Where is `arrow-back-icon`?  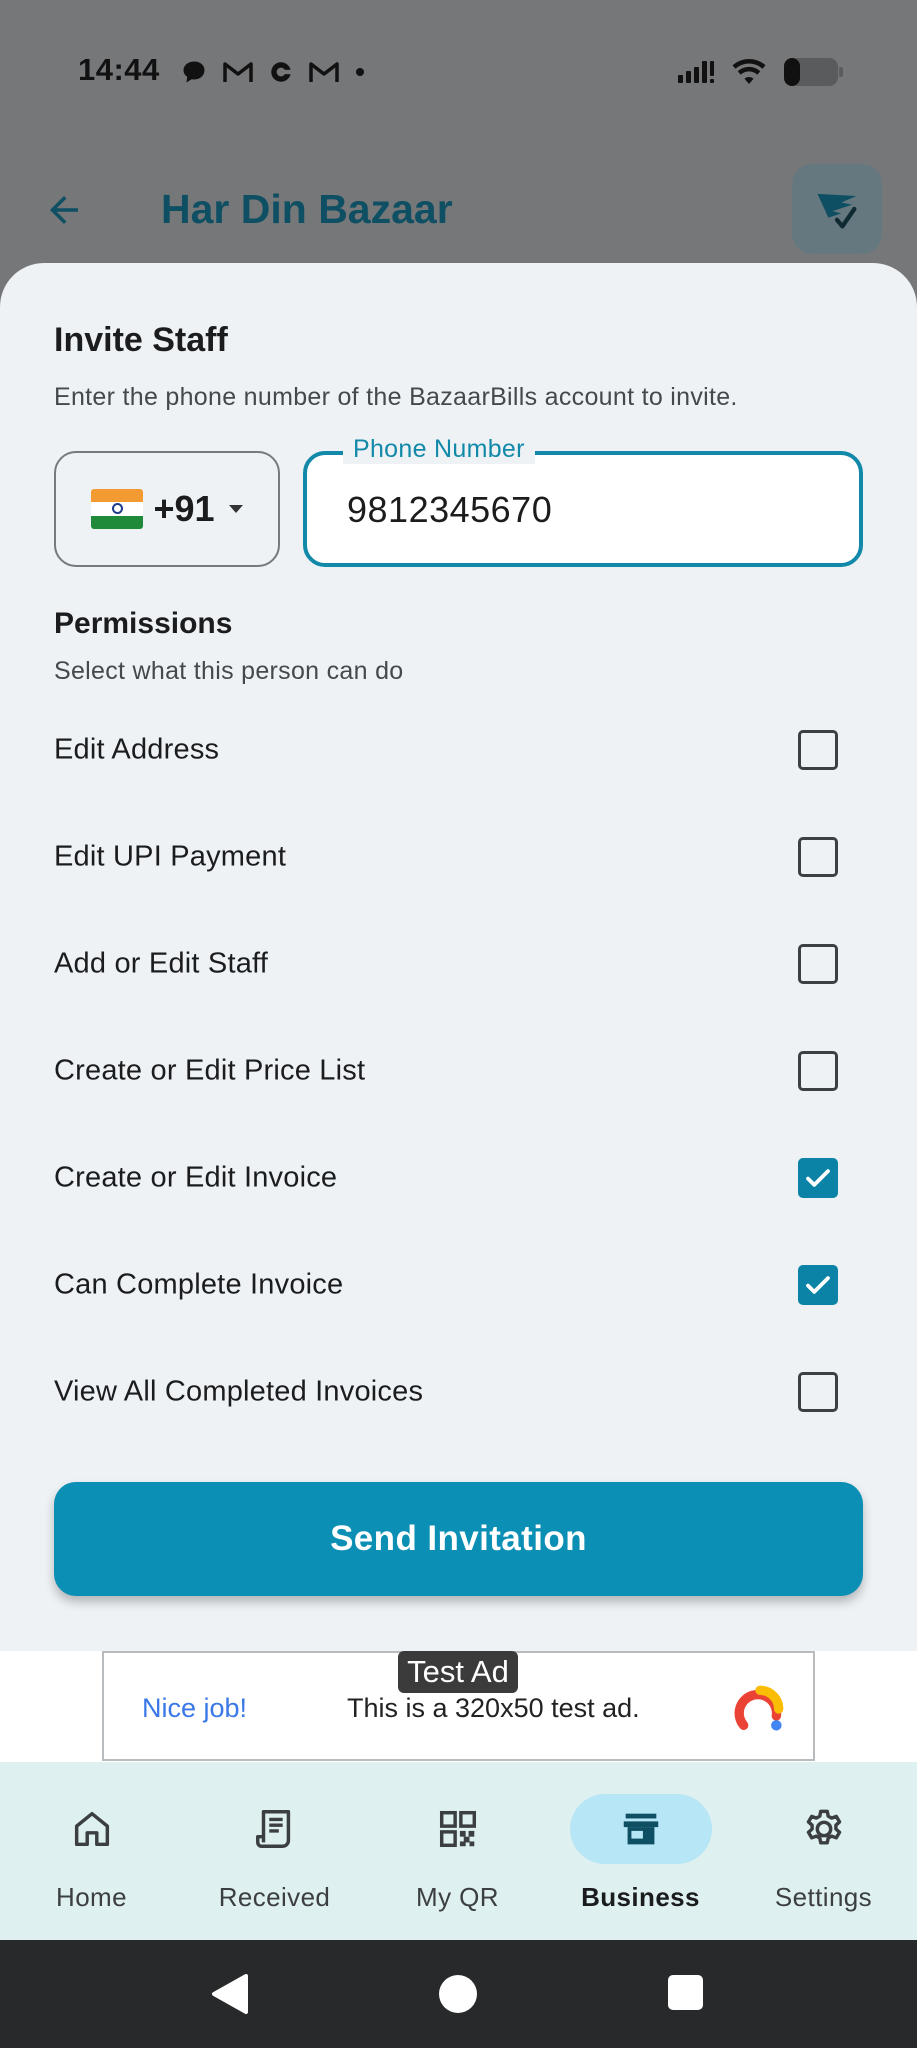 arrow-back-icon is located at coordinates (64, 210).